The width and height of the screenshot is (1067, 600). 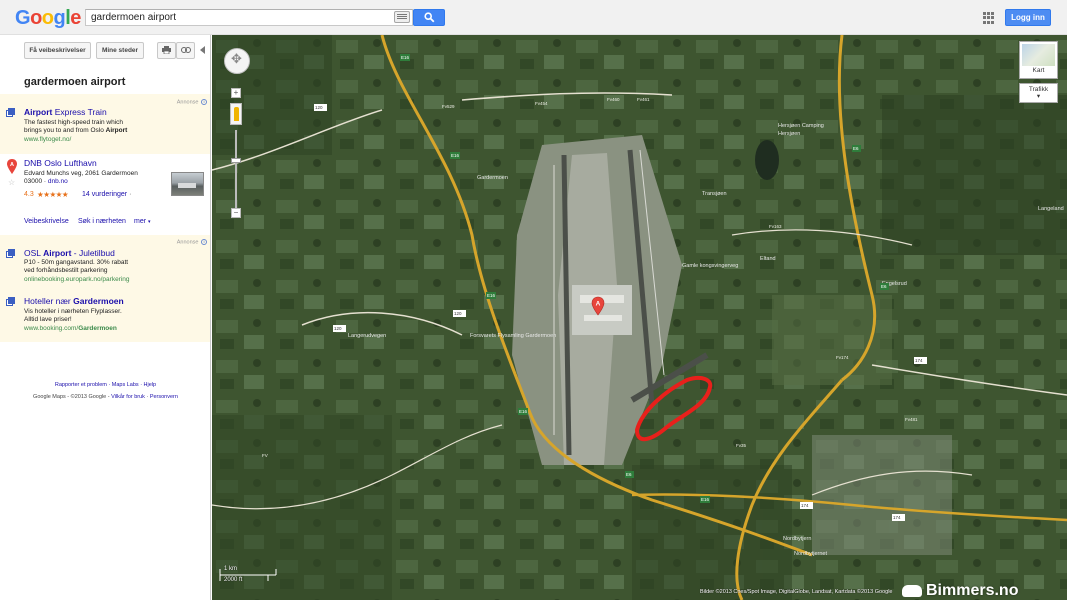 What do you see at coordinates (81, 173) in the screenshot?
I see `result-line: Edvard Munchs veg, 2061 Gardermoen` at bounding box center [81, 173].